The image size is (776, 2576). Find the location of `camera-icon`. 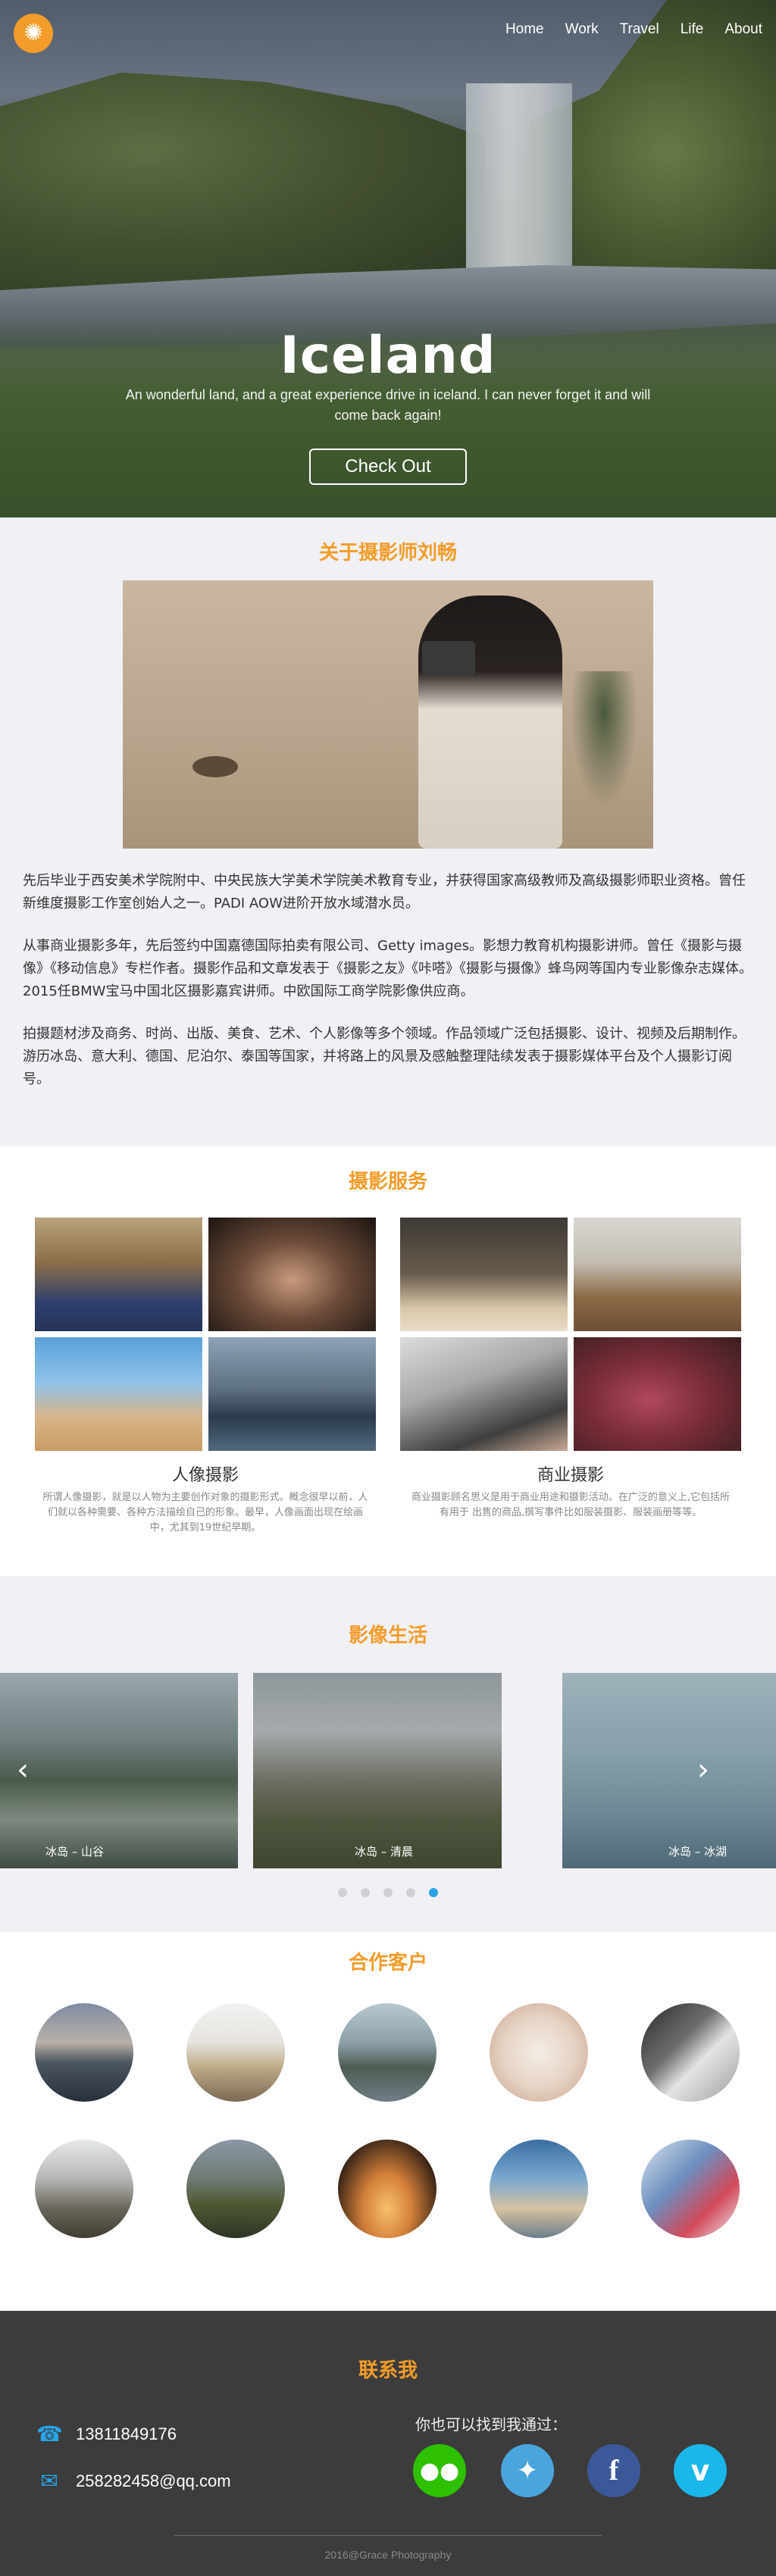

camera-icon is located at coordinates (448, 658).